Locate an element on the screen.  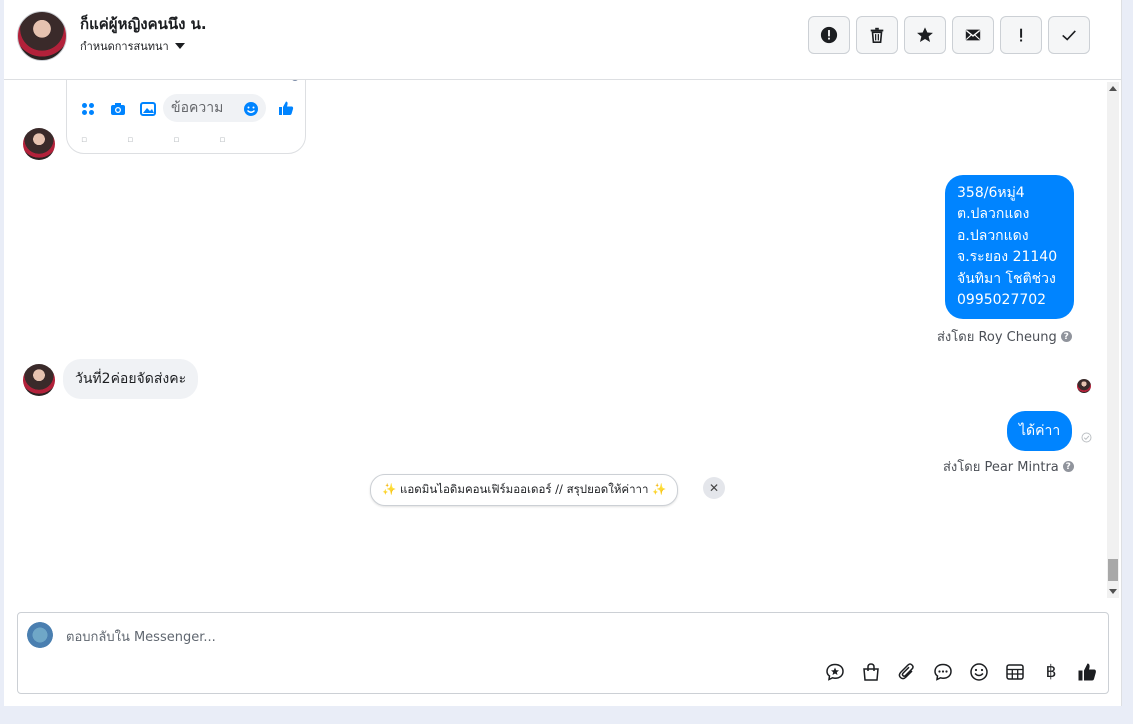
caret-down-icon is located at coordinates (179, 46).